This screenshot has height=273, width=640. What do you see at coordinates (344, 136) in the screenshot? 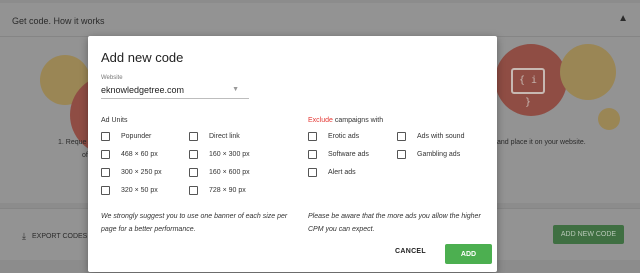
I see `option-label: Erotic ads` at bounding box center [344, 136].